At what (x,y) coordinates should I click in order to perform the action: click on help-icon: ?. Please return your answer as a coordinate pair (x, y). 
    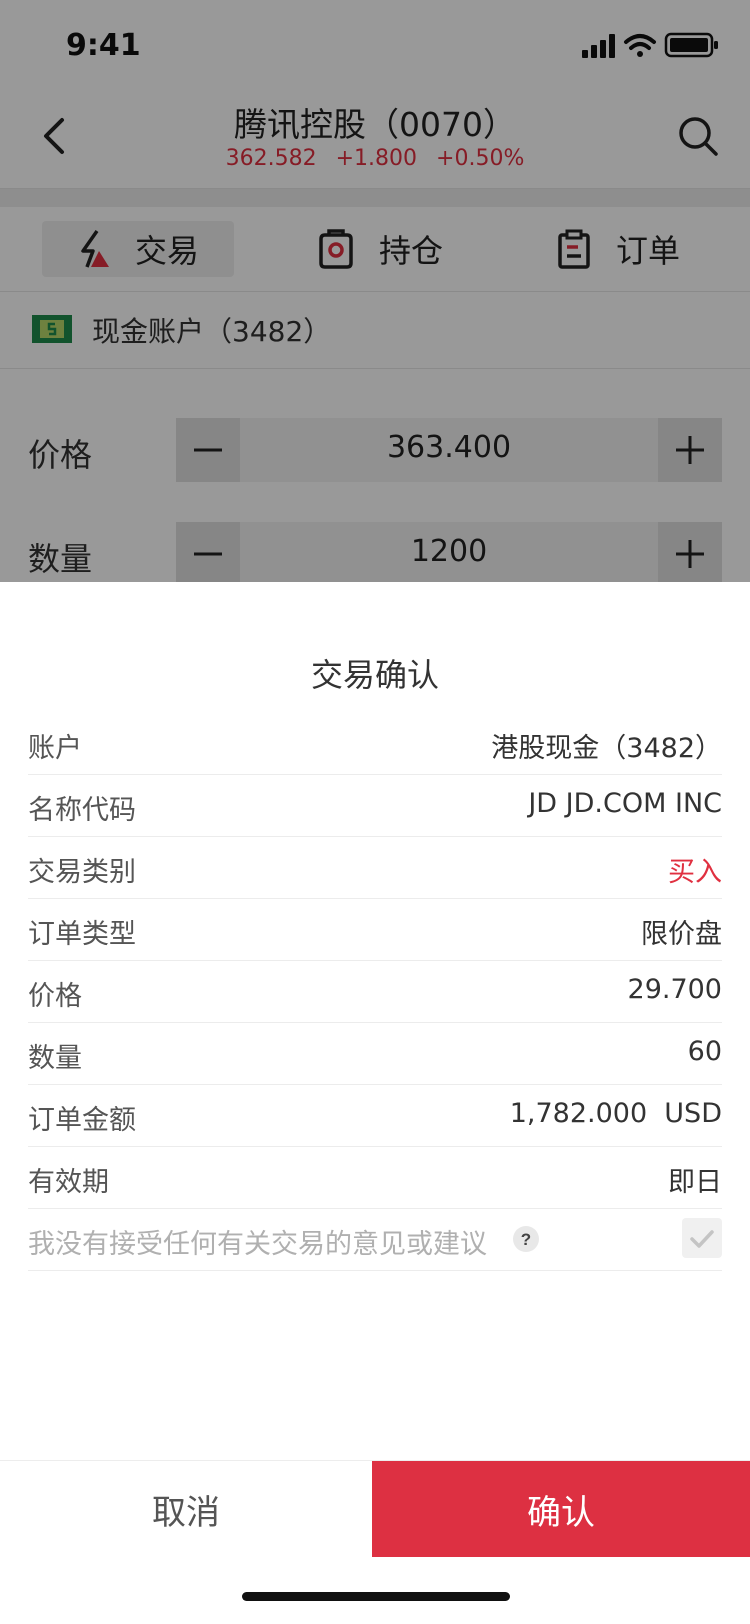
    Looking at the image, I should click on (526, 1239).